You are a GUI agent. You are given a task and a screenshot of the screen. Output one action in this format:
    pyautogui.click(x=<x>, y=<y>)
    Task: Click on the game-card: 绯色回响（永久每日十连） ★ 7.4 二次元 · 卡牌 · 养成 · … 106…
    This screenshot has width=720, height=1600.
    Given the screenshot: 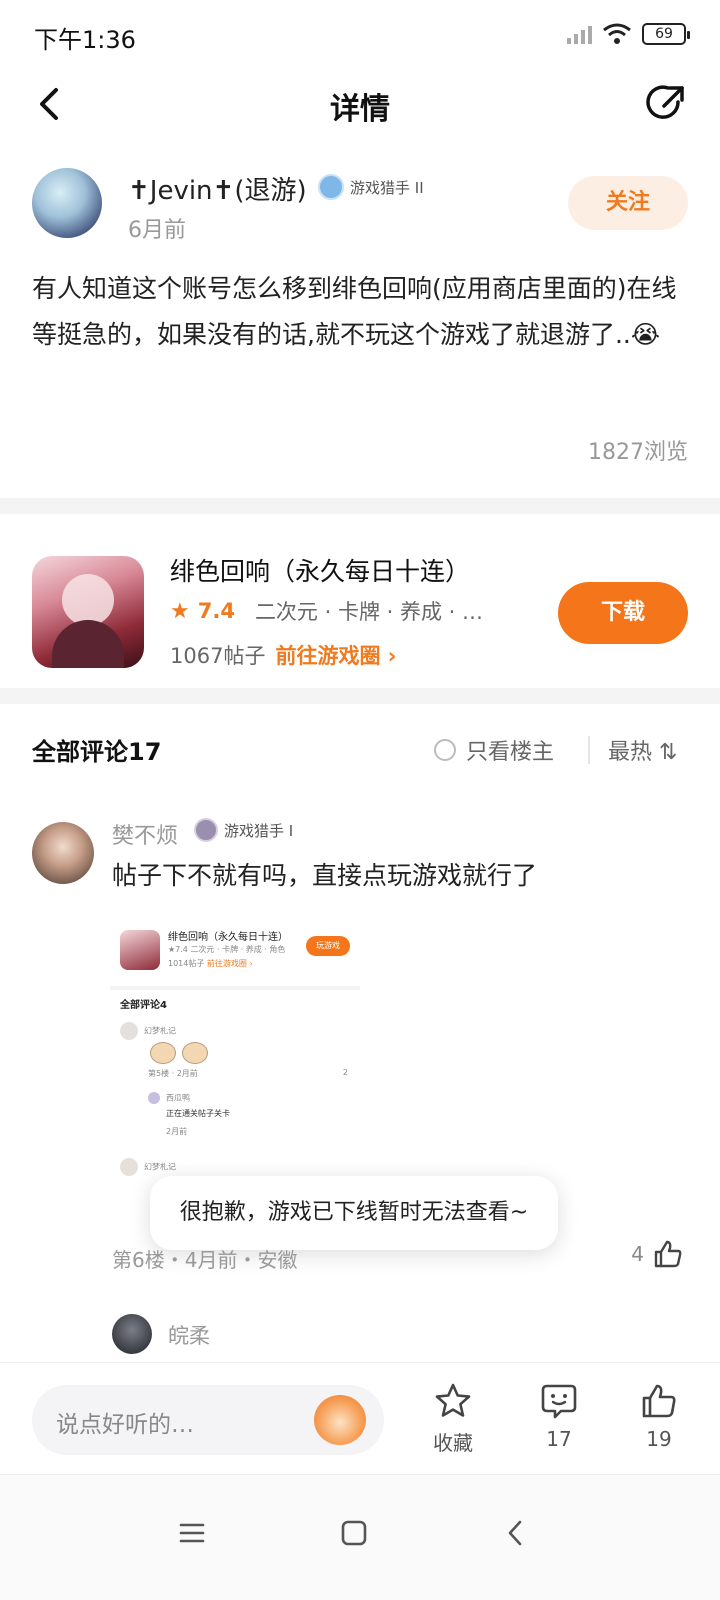 What is the action you would take?
    pyautogui.click(x=360, y=605)
    